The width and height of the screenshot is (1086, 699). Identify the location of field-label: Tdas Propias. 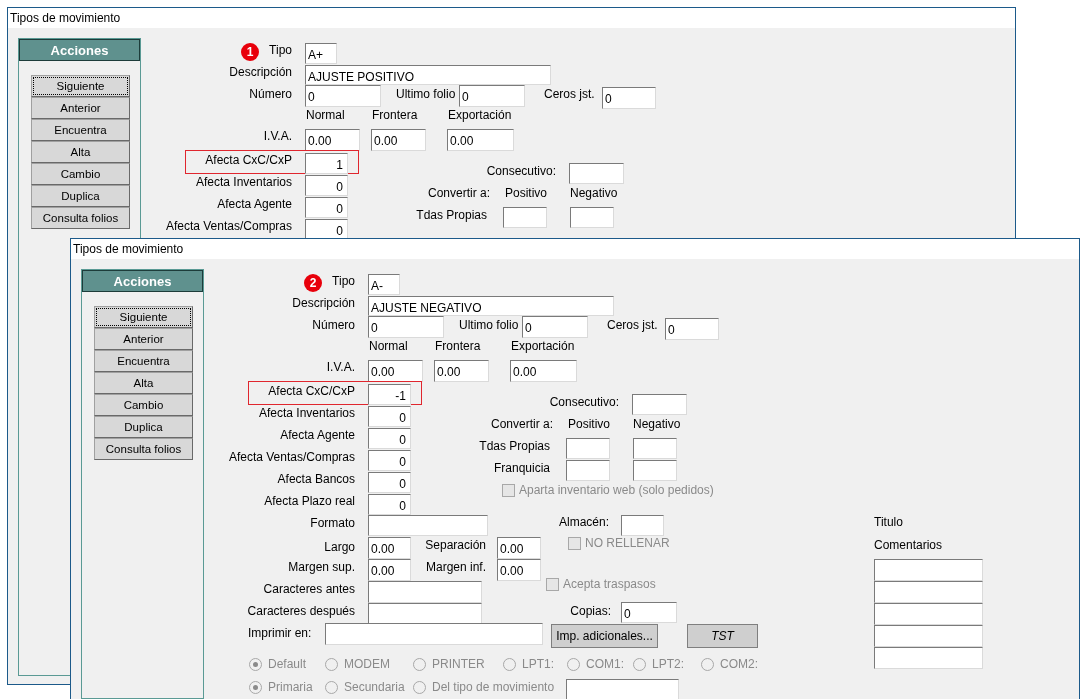
(514, 446).